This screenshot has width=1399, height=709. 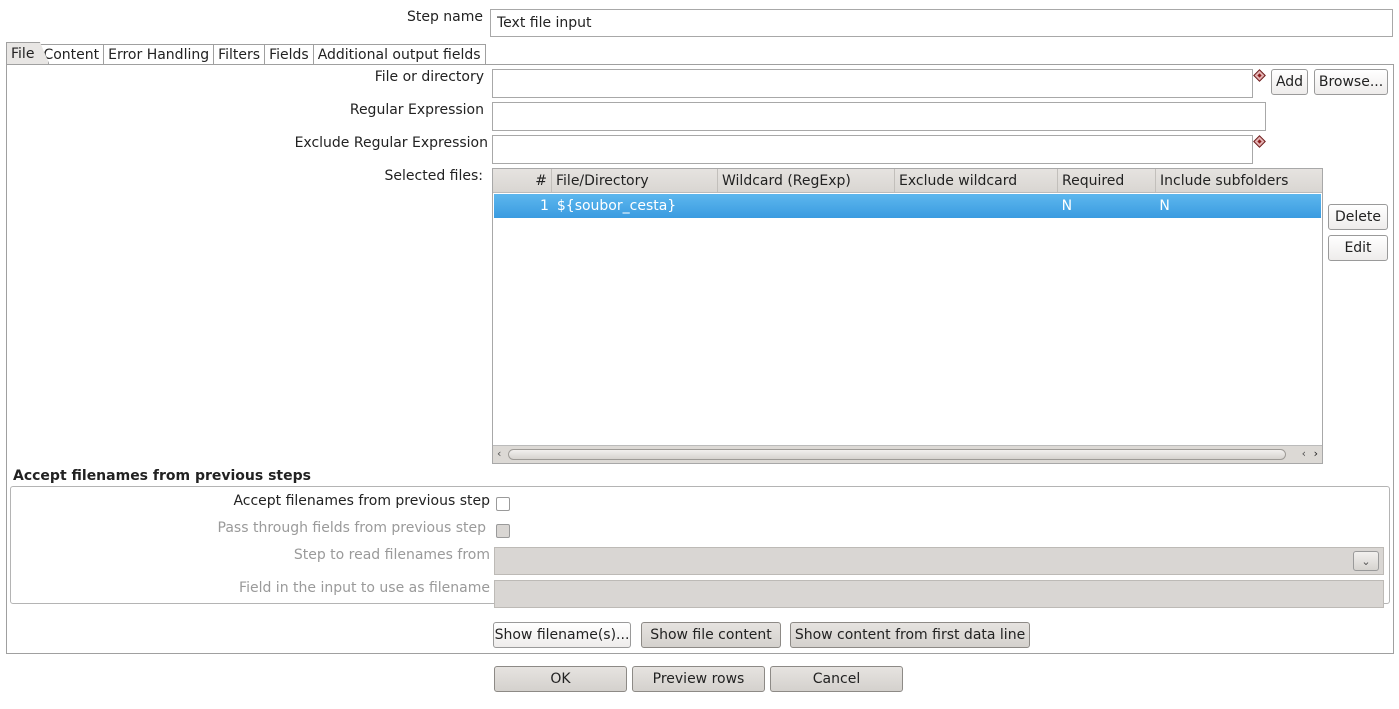 What do you see at coordinates (910, 635) in the screenshot?
I see `show-content-first-line-button: Show content from first data line` at bounding box center [910, 635].